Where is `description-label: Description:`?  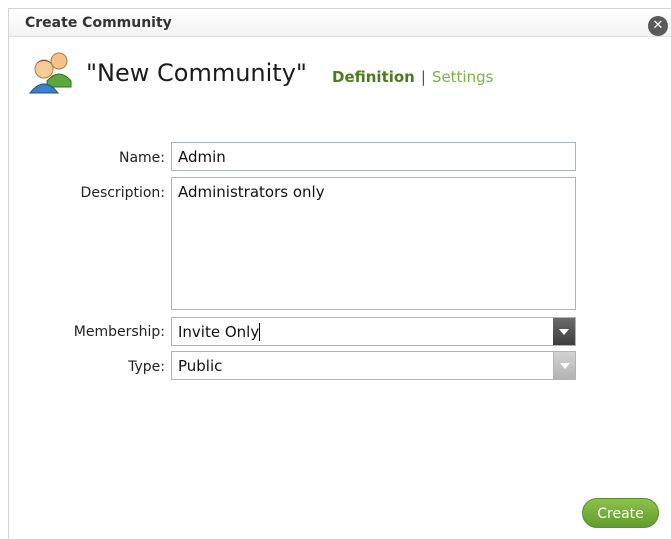
description-label: Description: is located at coordinates (122, 193).